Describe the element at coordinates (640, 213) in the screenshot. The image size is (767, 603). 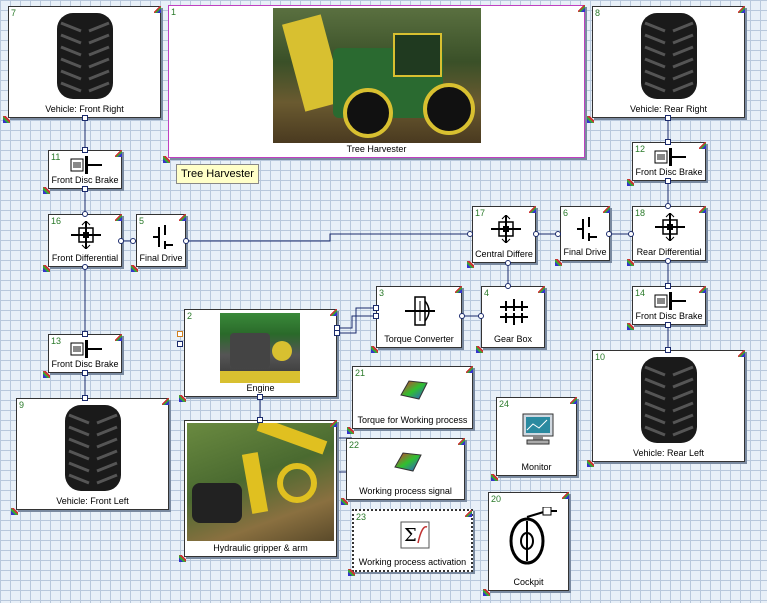
I see `block-number: 18` at that location.